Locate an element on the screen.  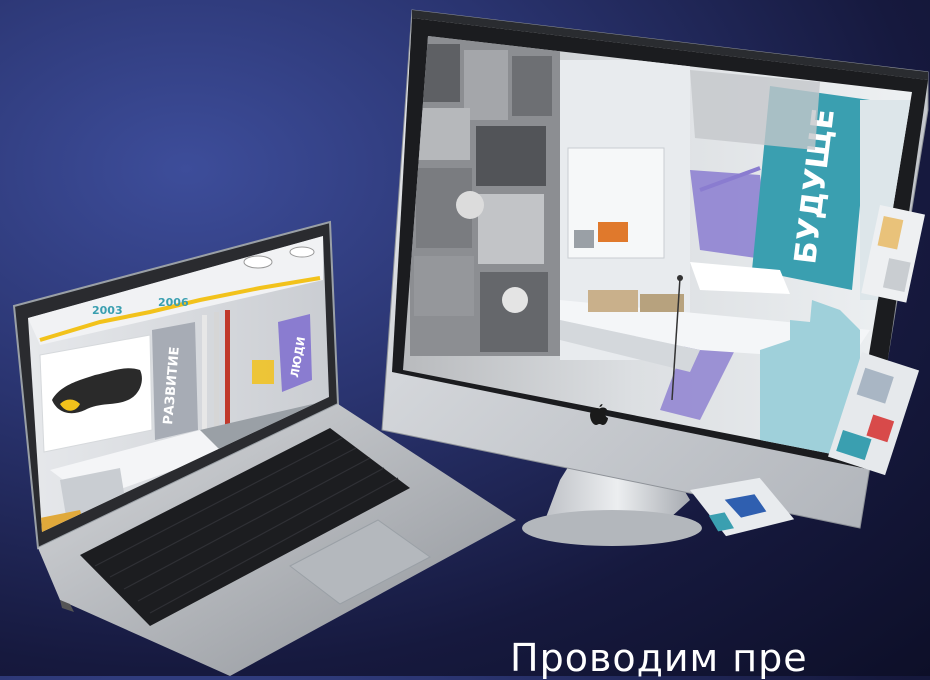
timeline-year-2: 2006 is located at coordinates (173, 302).